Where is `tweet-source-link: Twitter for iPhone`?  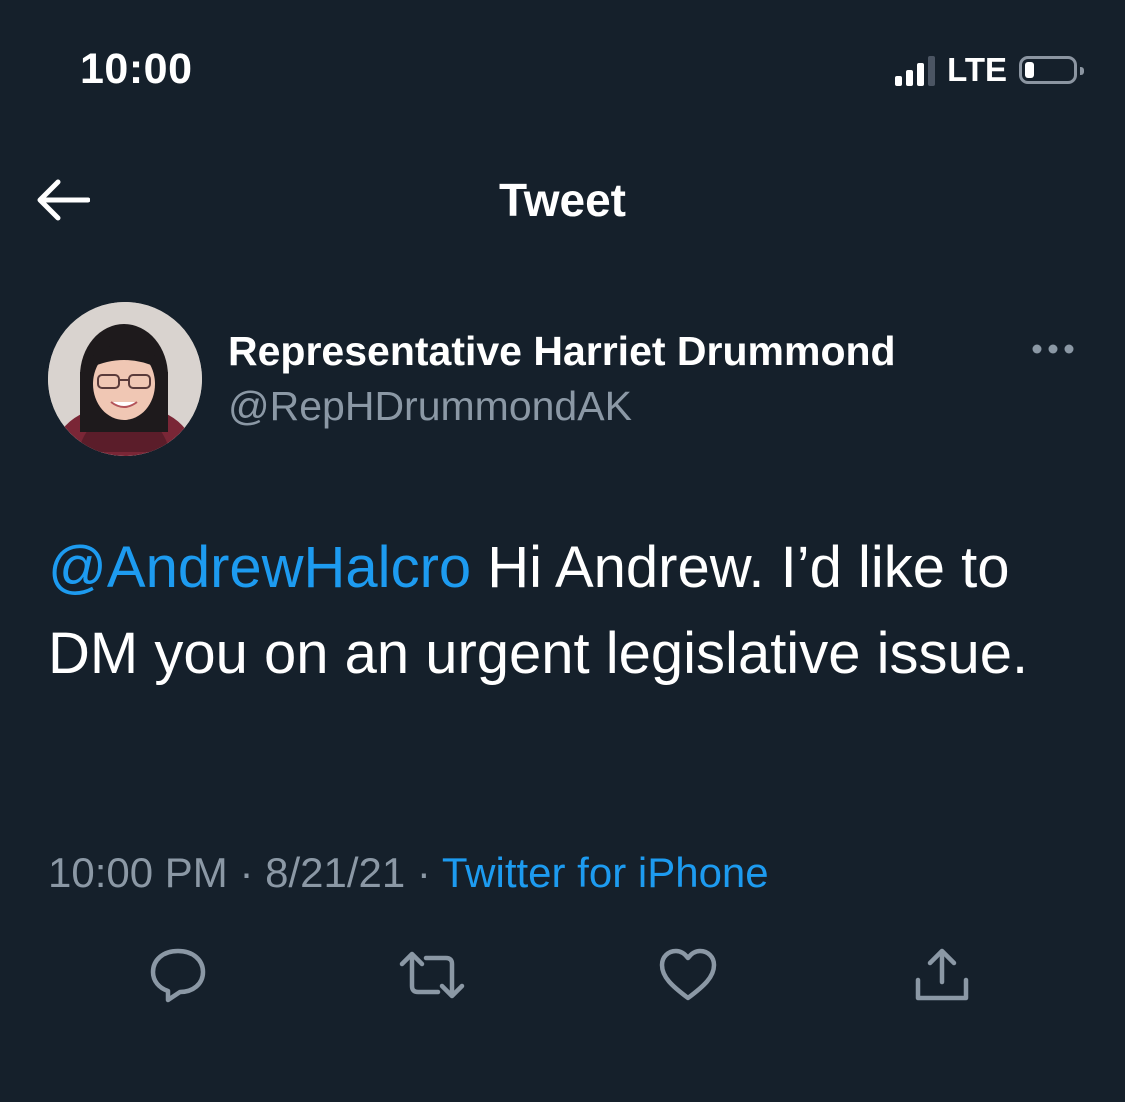
tweet-source-link: Twitter for iPhone is located at coordinates (605, 872).